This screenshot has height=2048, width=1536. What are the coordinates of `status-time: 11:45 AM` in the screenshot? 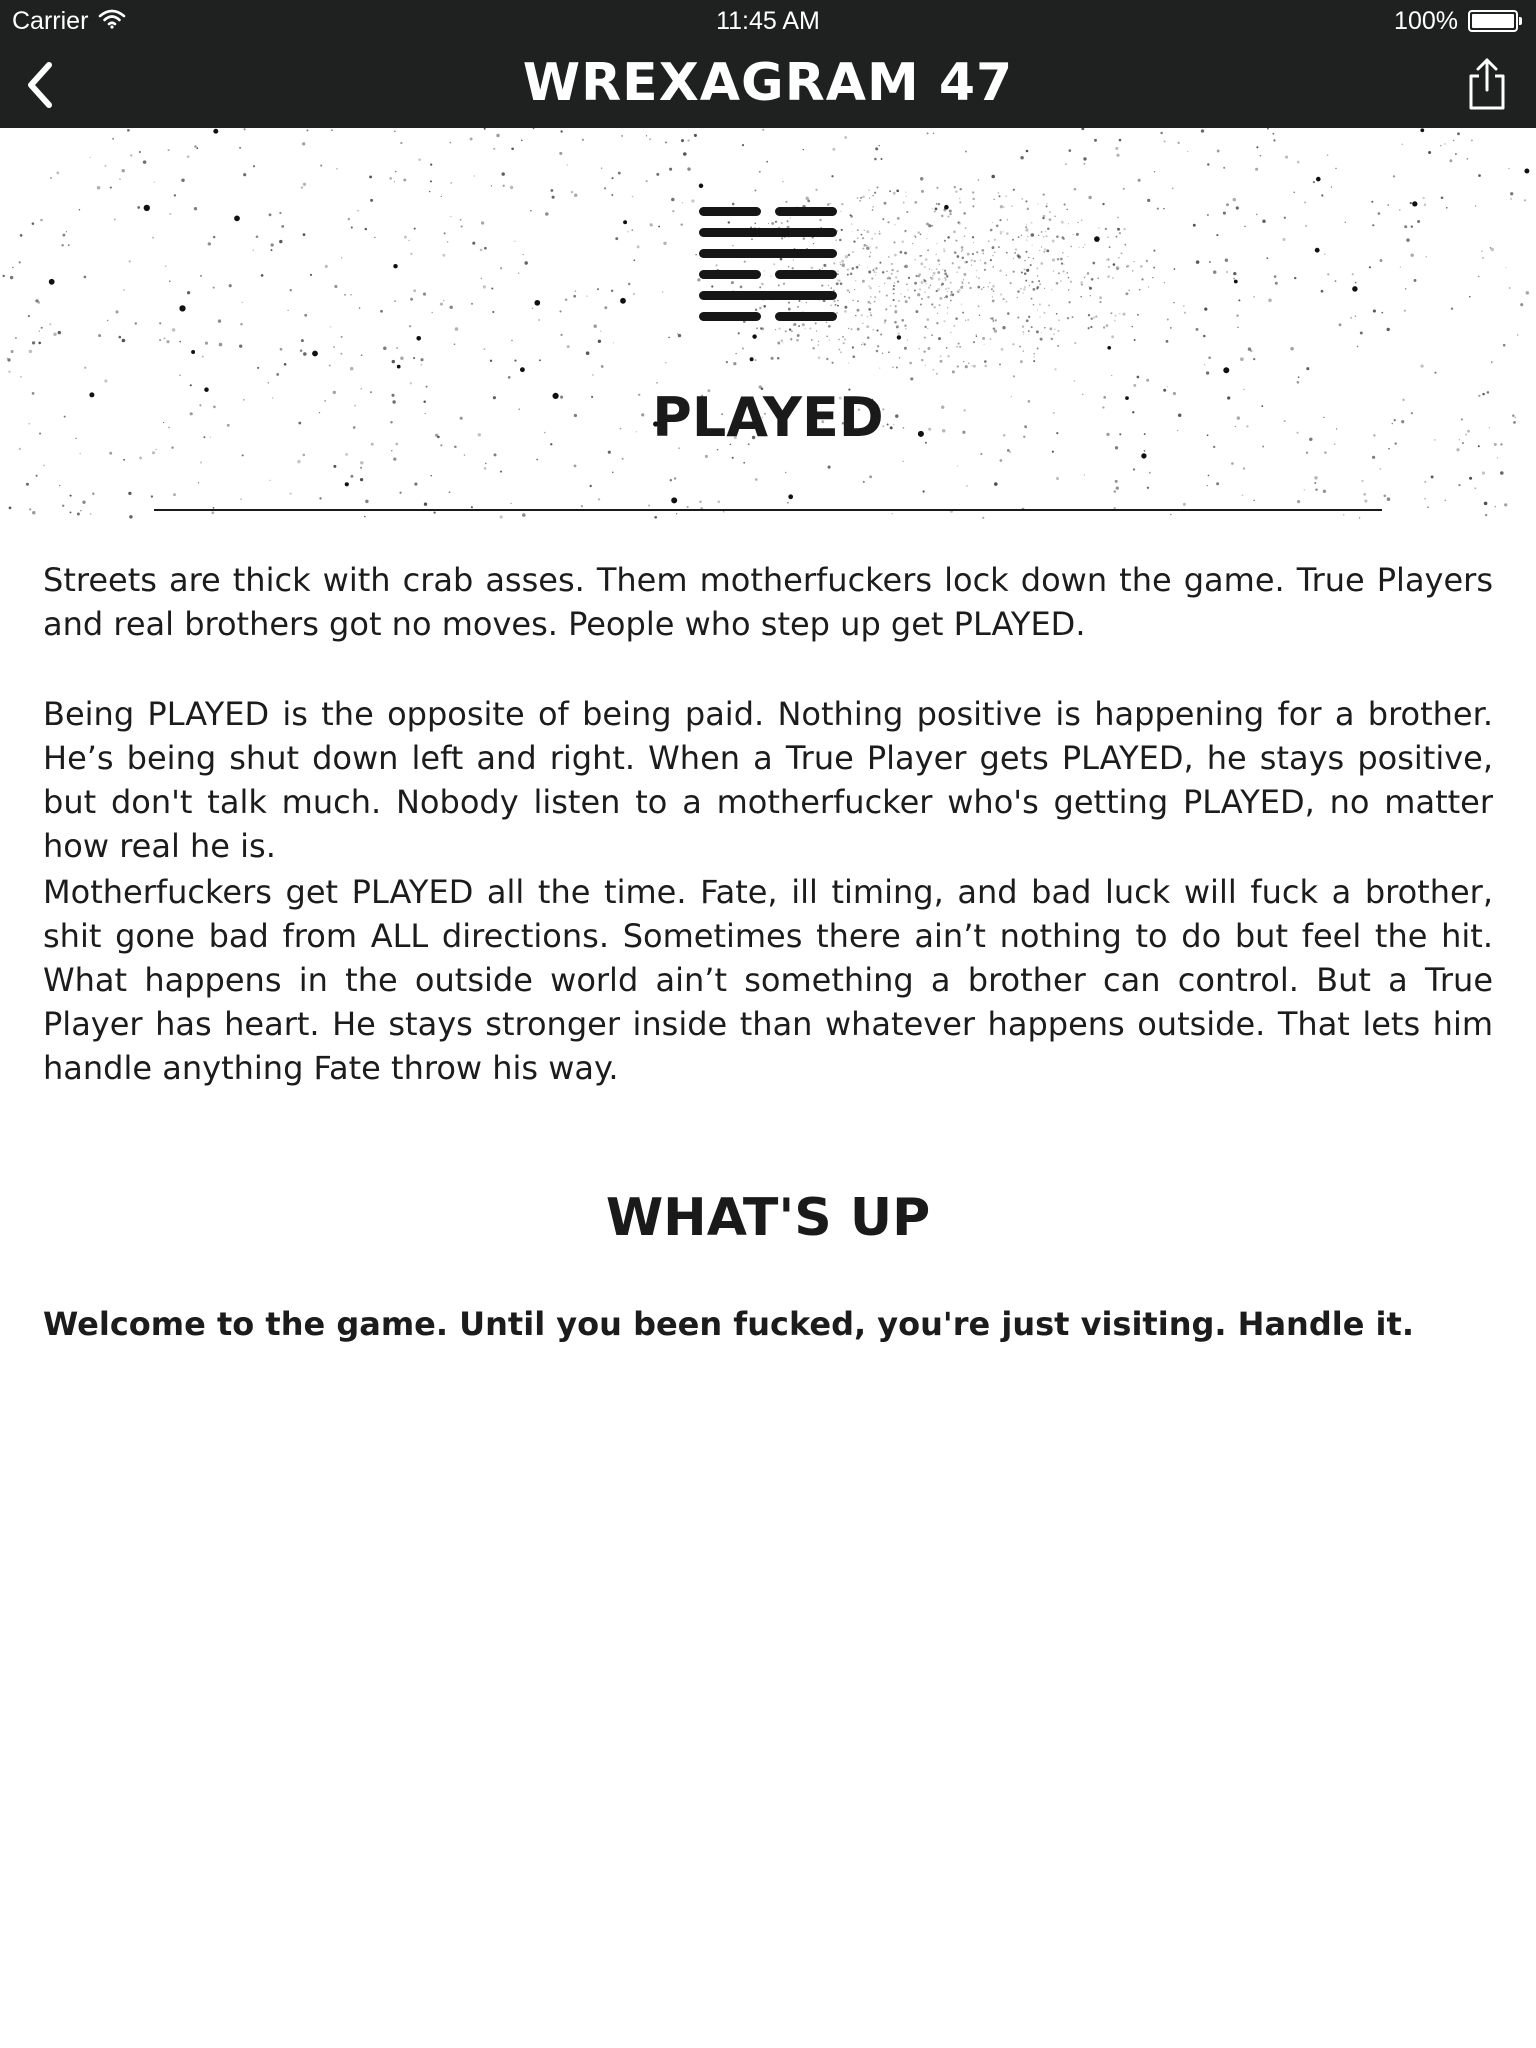 It's located at (768, 21).